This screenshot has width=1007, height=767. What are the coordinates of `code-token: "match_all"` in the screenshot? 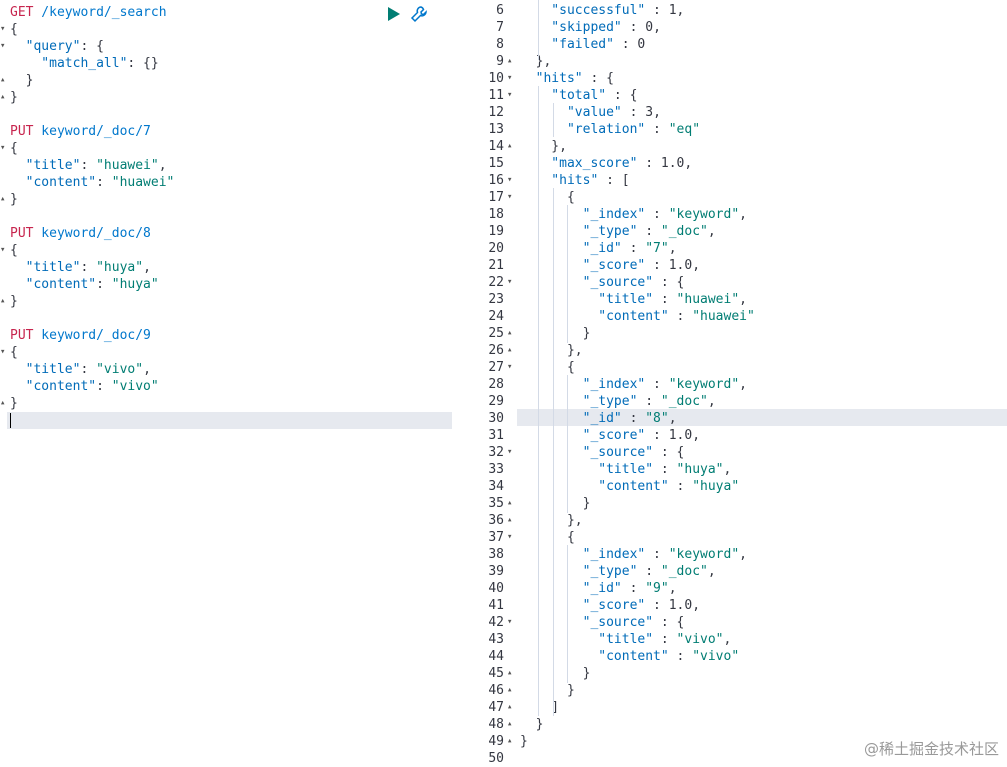 It's located at (69, 63).